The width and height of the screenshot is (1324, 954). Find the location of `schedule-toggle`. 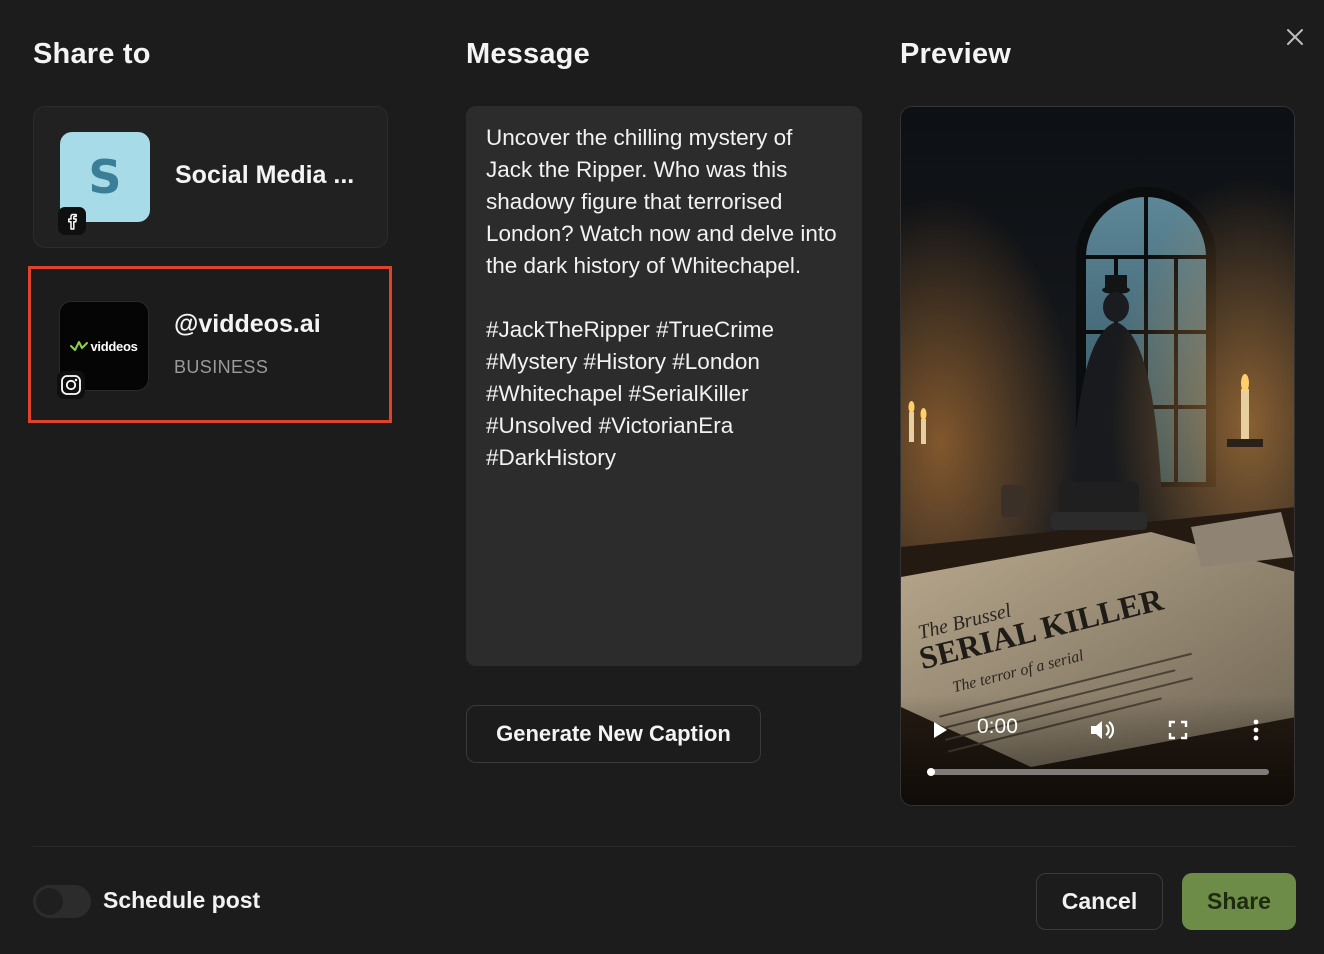

schedule-toggle is located at coordinates (62, 901).